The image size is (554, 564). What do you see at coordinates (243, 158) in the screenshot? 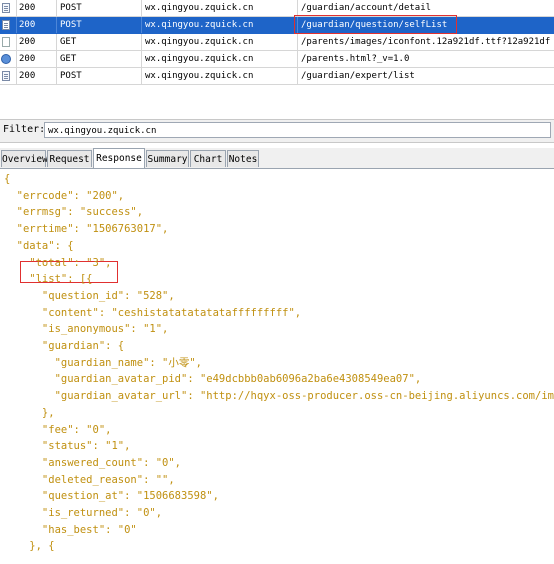
I see `tab-notes: Notes` at bounding box center [243, 158].